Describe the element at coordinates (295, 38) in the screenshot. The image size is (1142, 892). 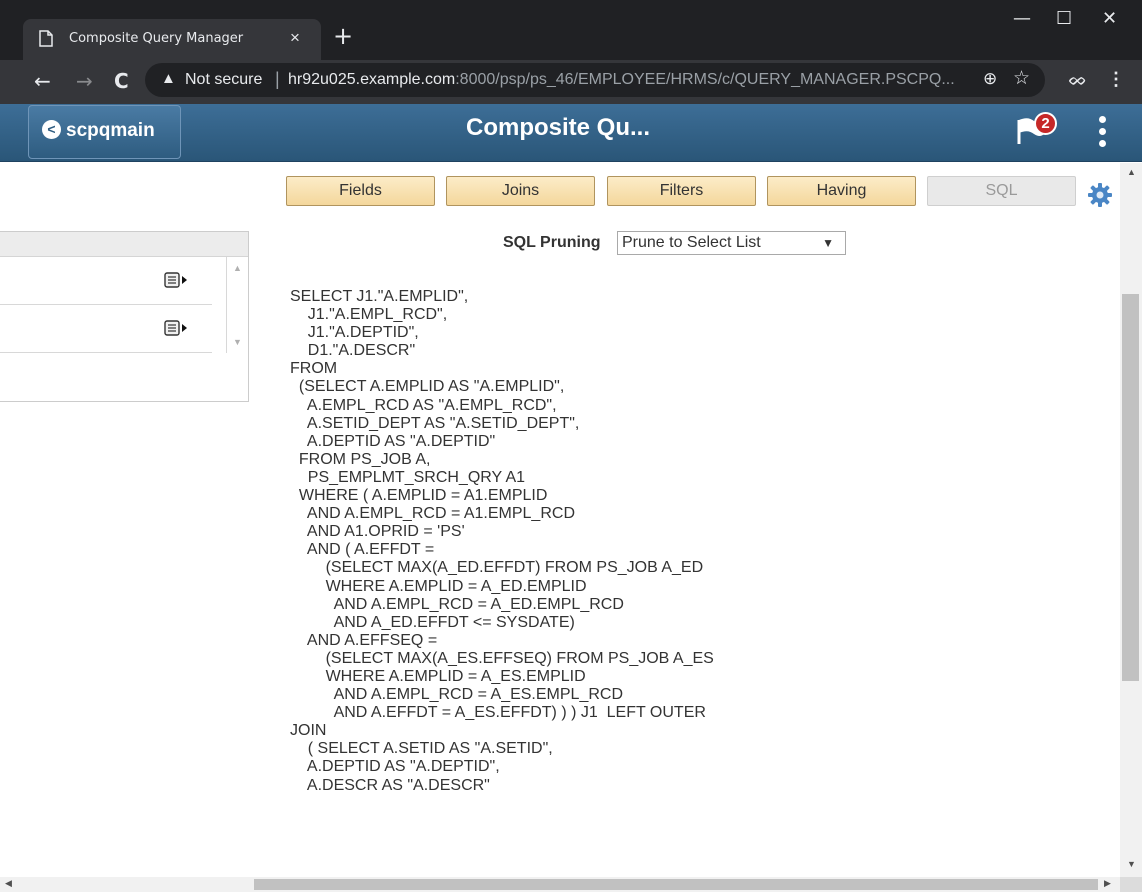
I see `tab-close-icon: ×` at that location.